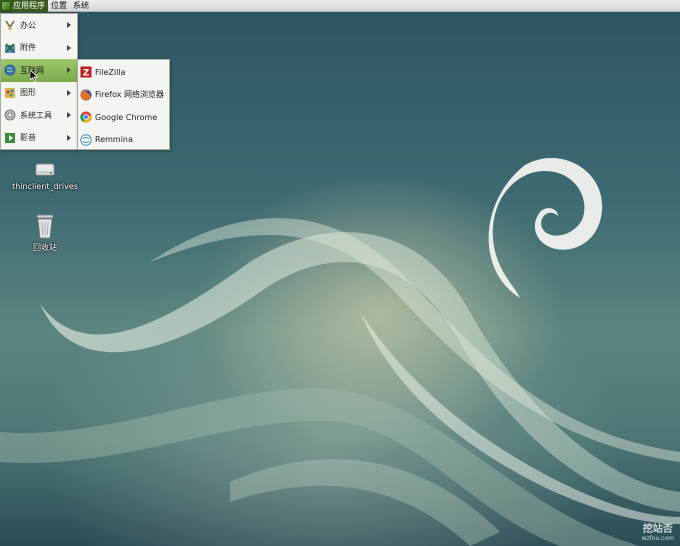  I want to click on drive-icon, so click(45, 169).